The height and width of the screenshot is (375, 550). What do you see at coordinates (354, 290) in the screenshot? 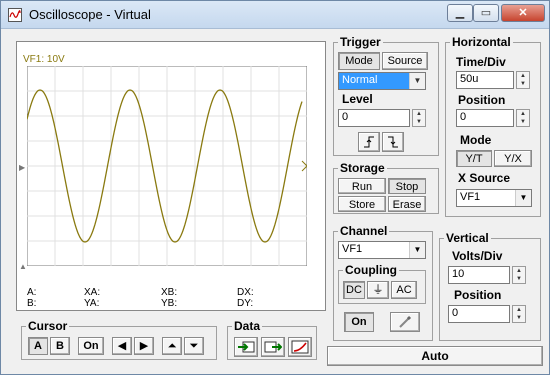
I see `coupling-dc-button: DC` at bounding box center [354, 290].